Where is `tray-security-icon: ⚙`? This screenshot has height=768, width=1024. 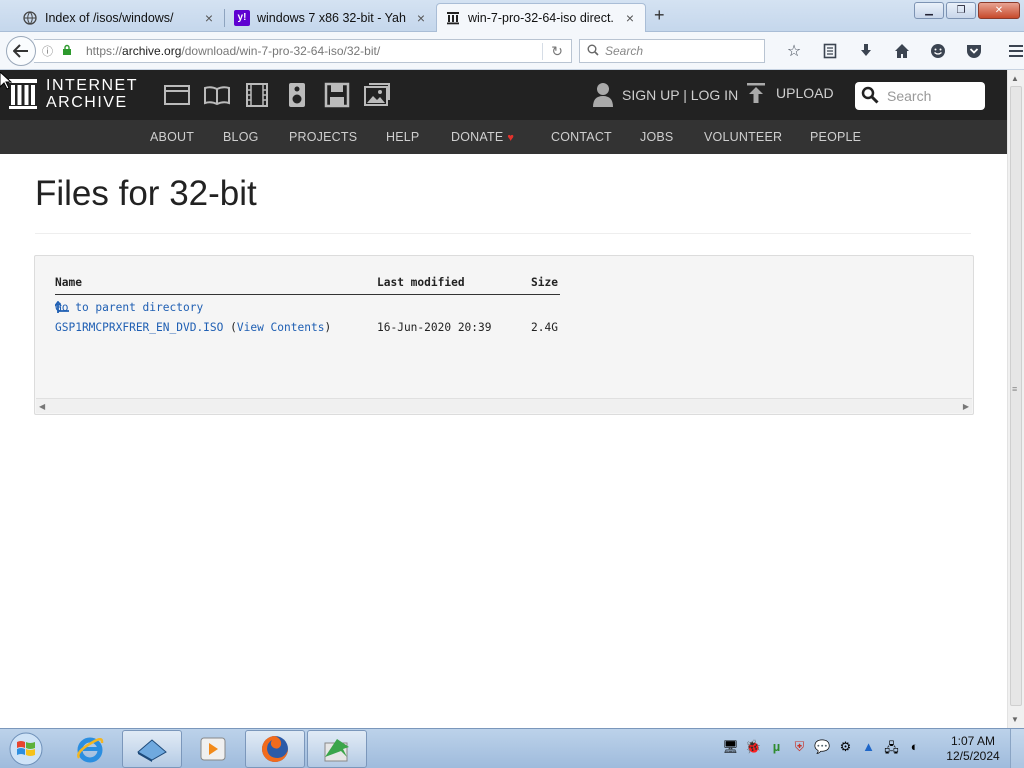
tray-security-icon: ⚙ is located at coordinates (845, 750).